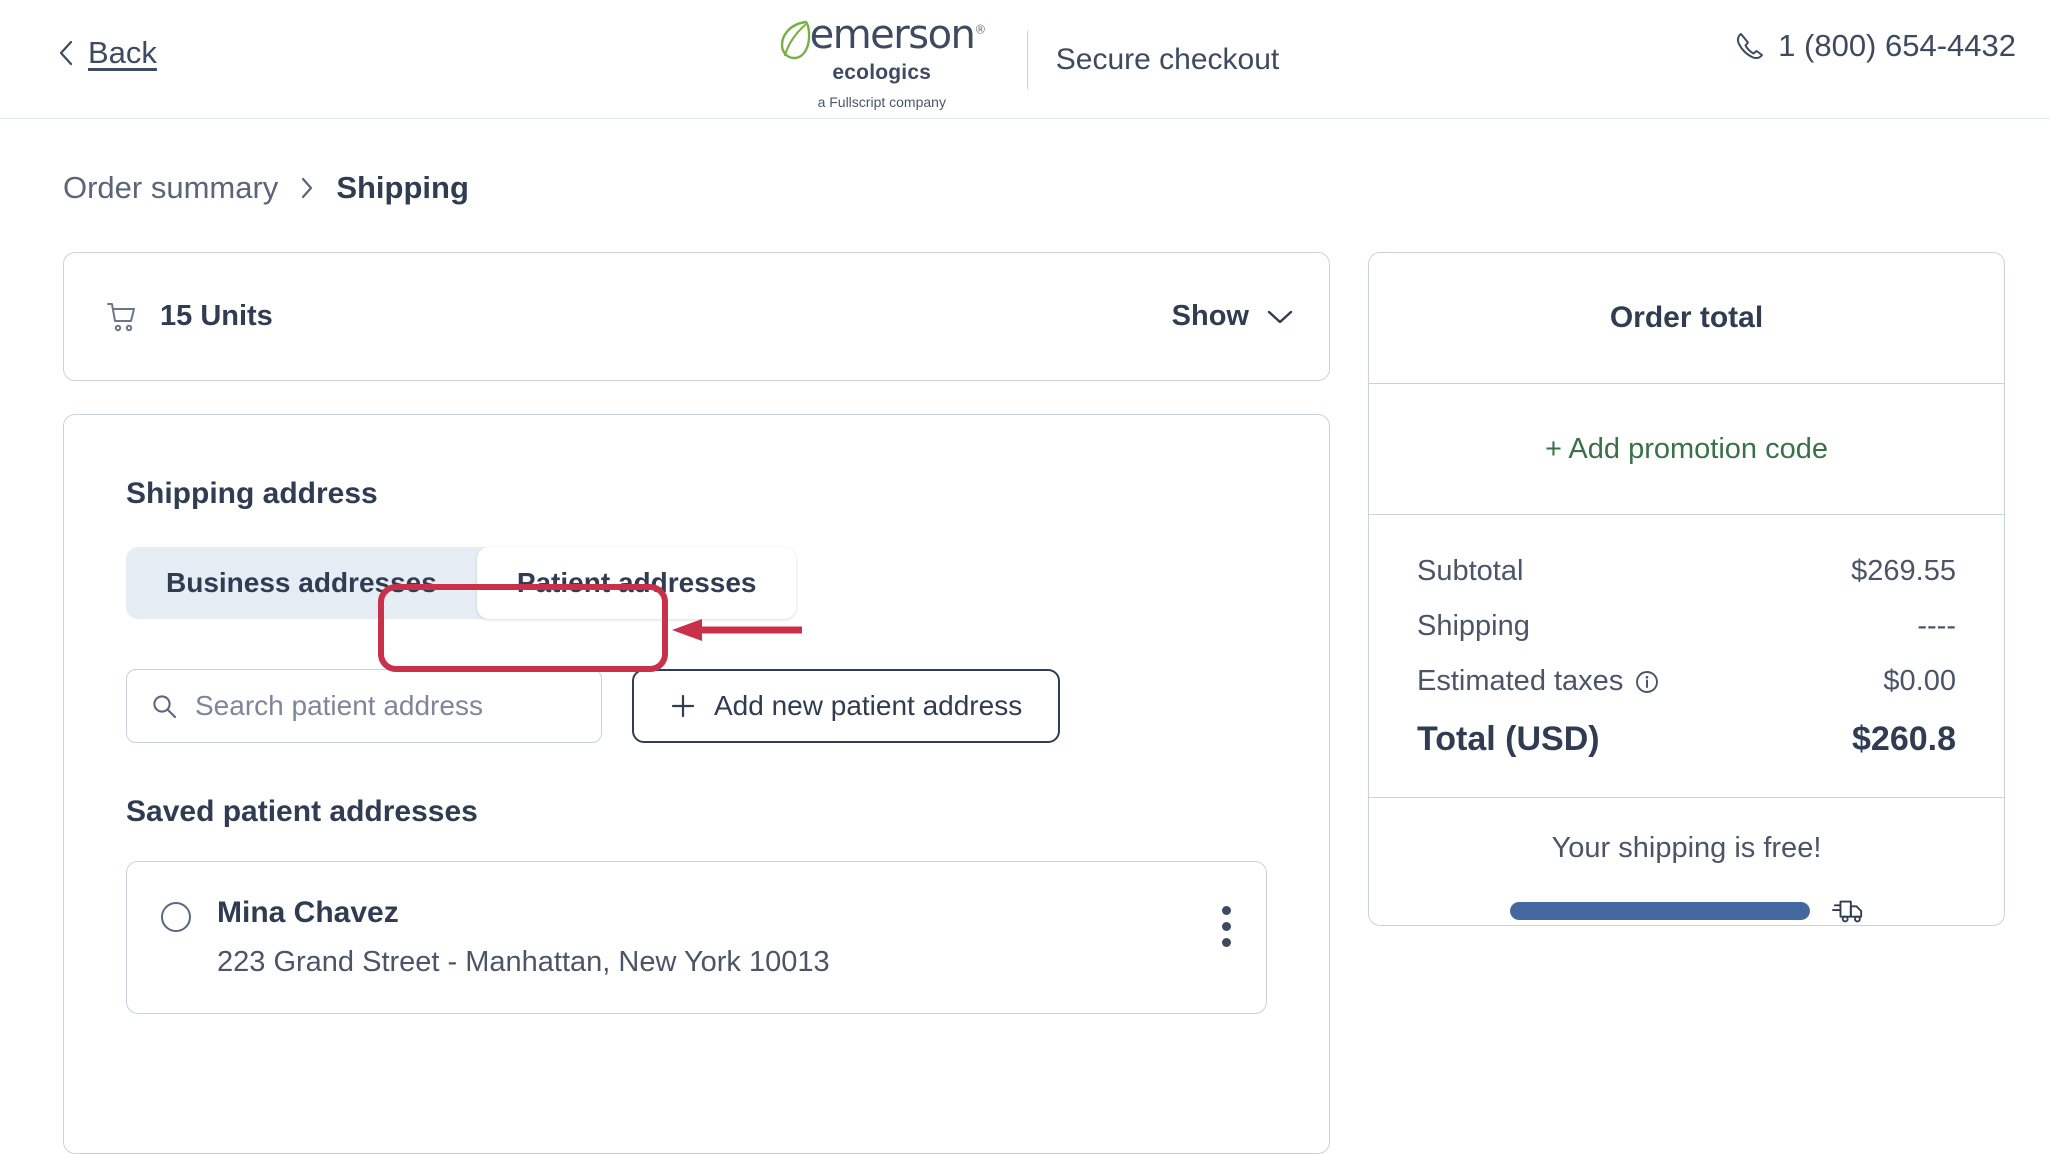  I want to click on address-name: Mina Chavez, so click(308, 912).